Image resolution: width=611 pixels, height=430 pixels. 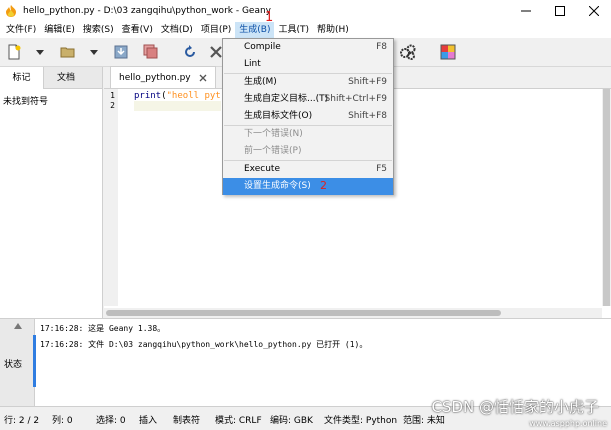 What do you see at coordinates (148, 421) in the screenshot?
I see `status-mode: 插入` at bounding box center [148, 421].